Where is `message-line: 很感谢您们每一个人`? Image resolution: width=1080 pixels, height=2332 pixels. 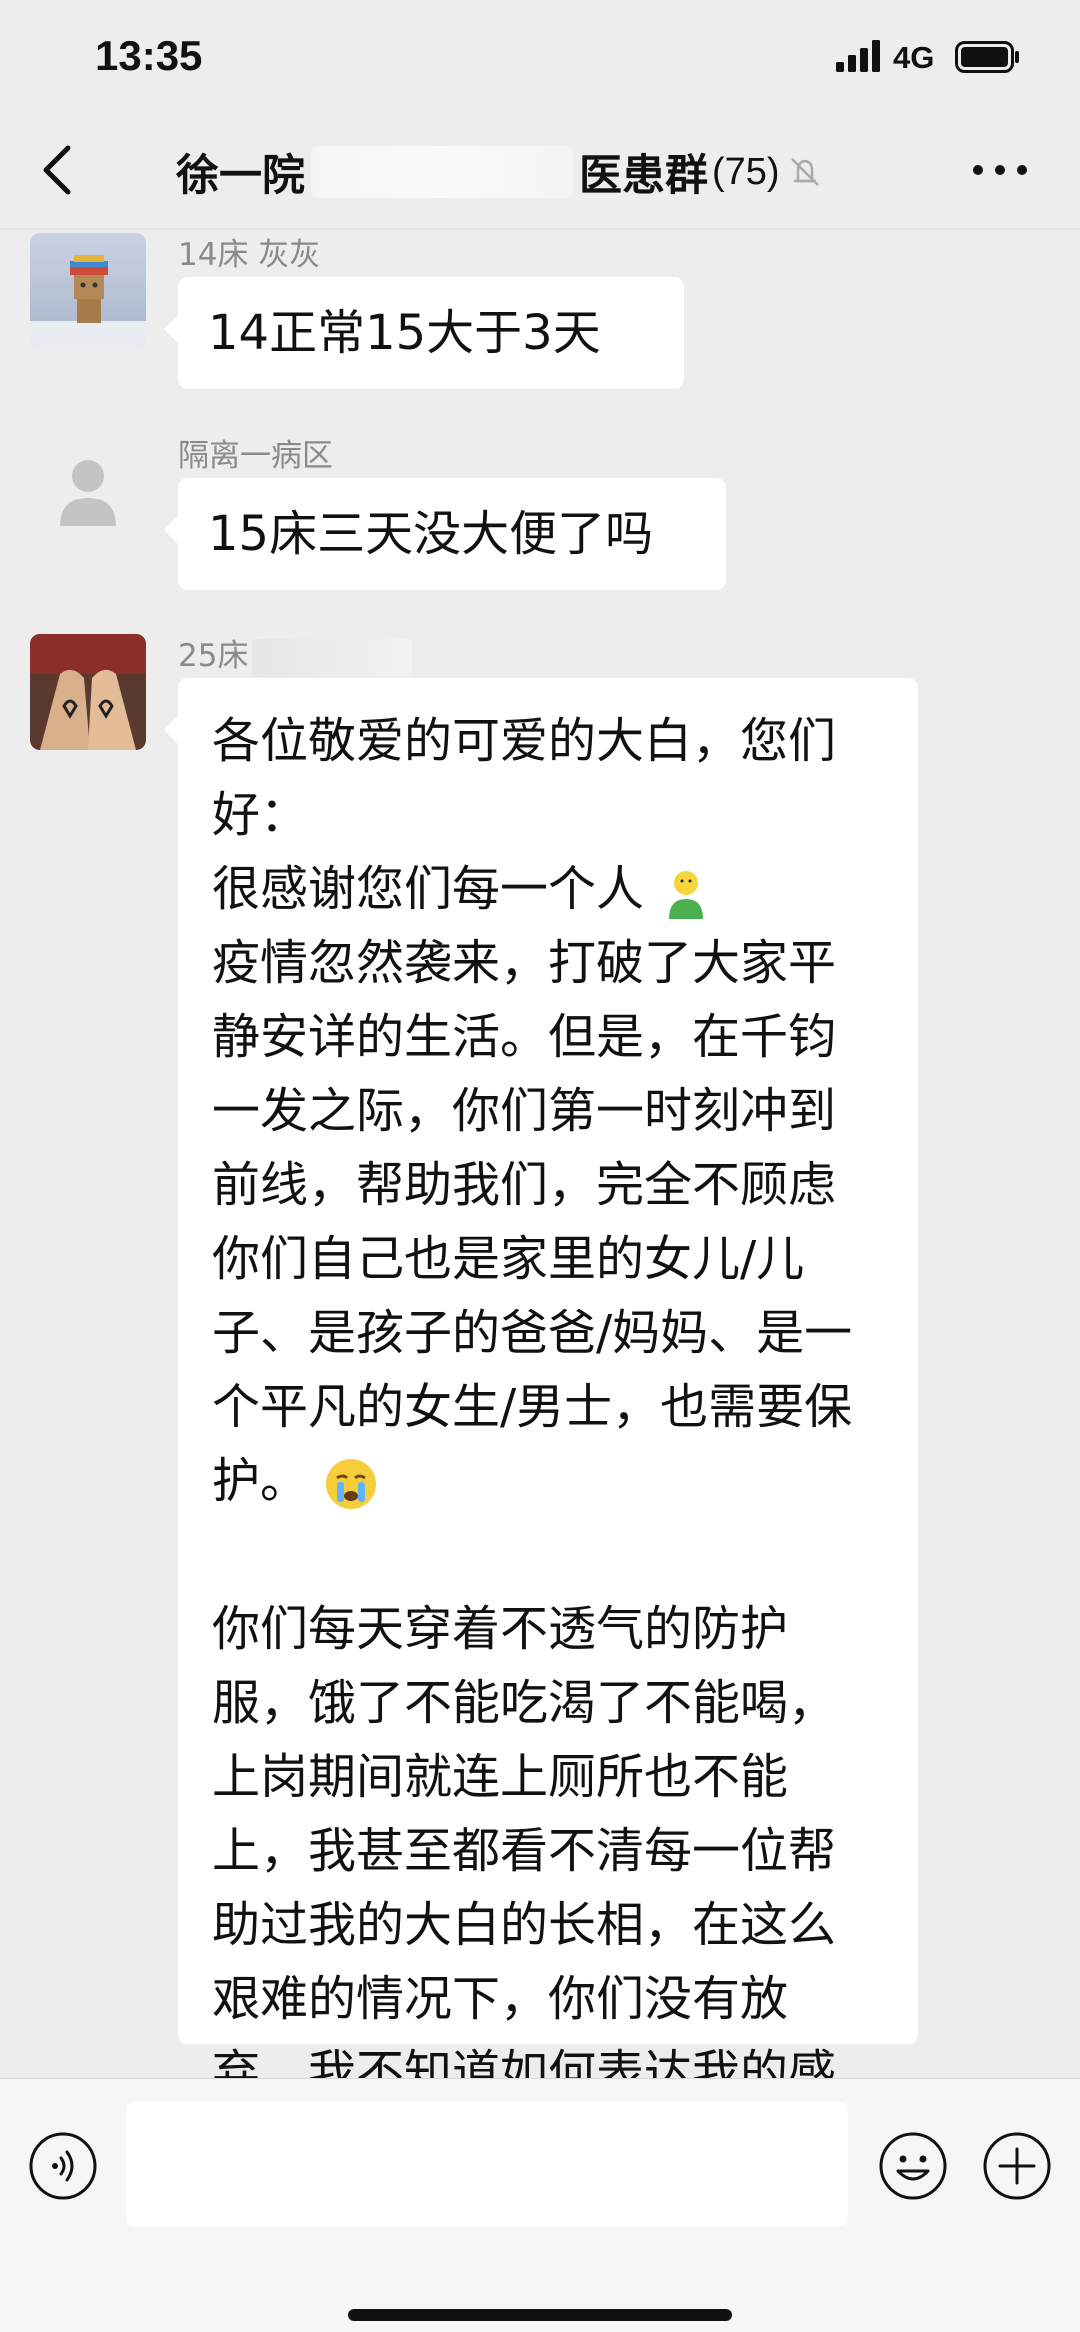 message-line: 很感谢您们每一个人 is located at coordinates (542, 889).